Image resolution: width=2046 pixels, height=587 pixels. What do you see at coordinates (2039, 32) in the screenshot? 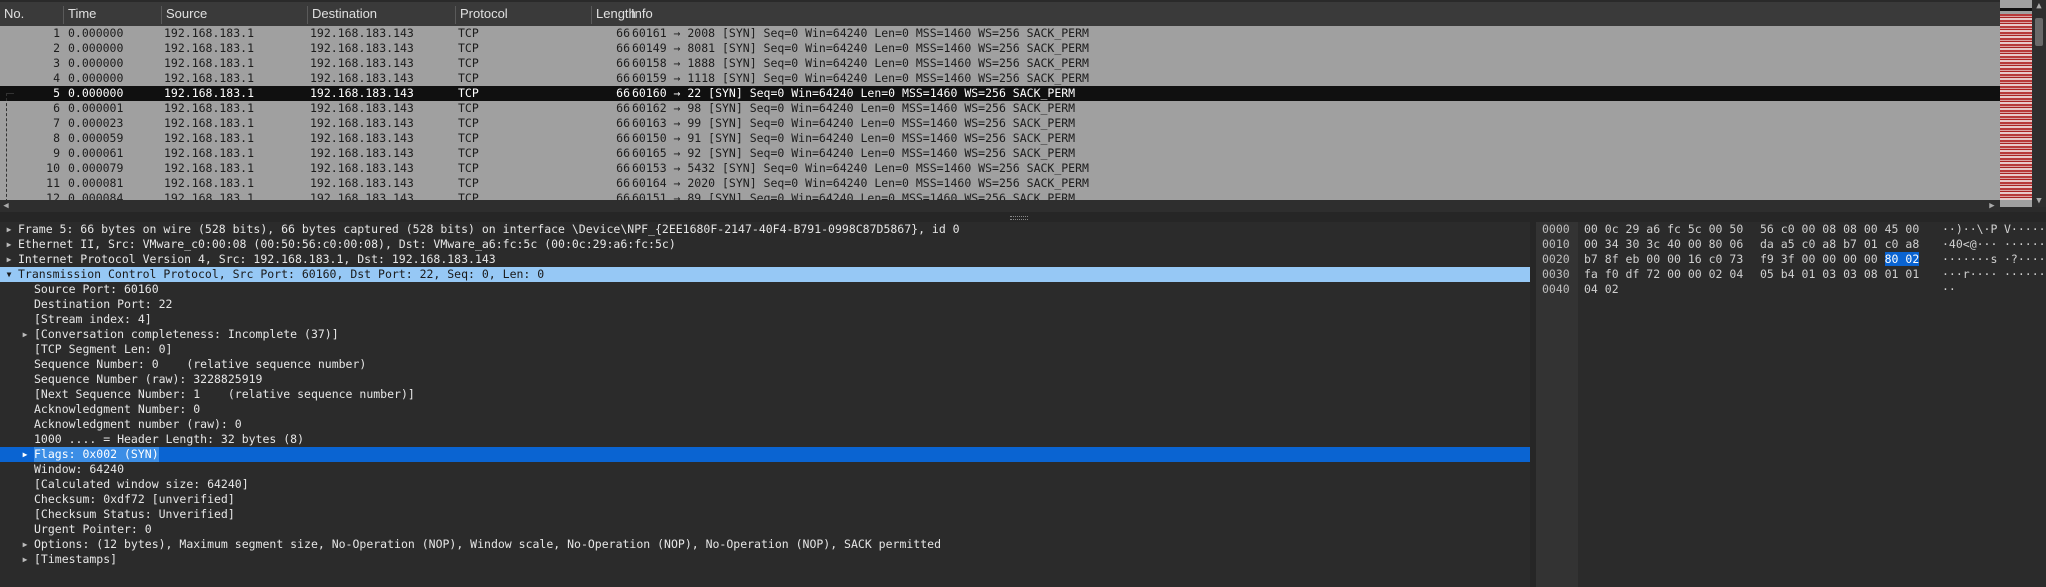
I see `scrollbar-thumb` at bounding box center [2039, 32].